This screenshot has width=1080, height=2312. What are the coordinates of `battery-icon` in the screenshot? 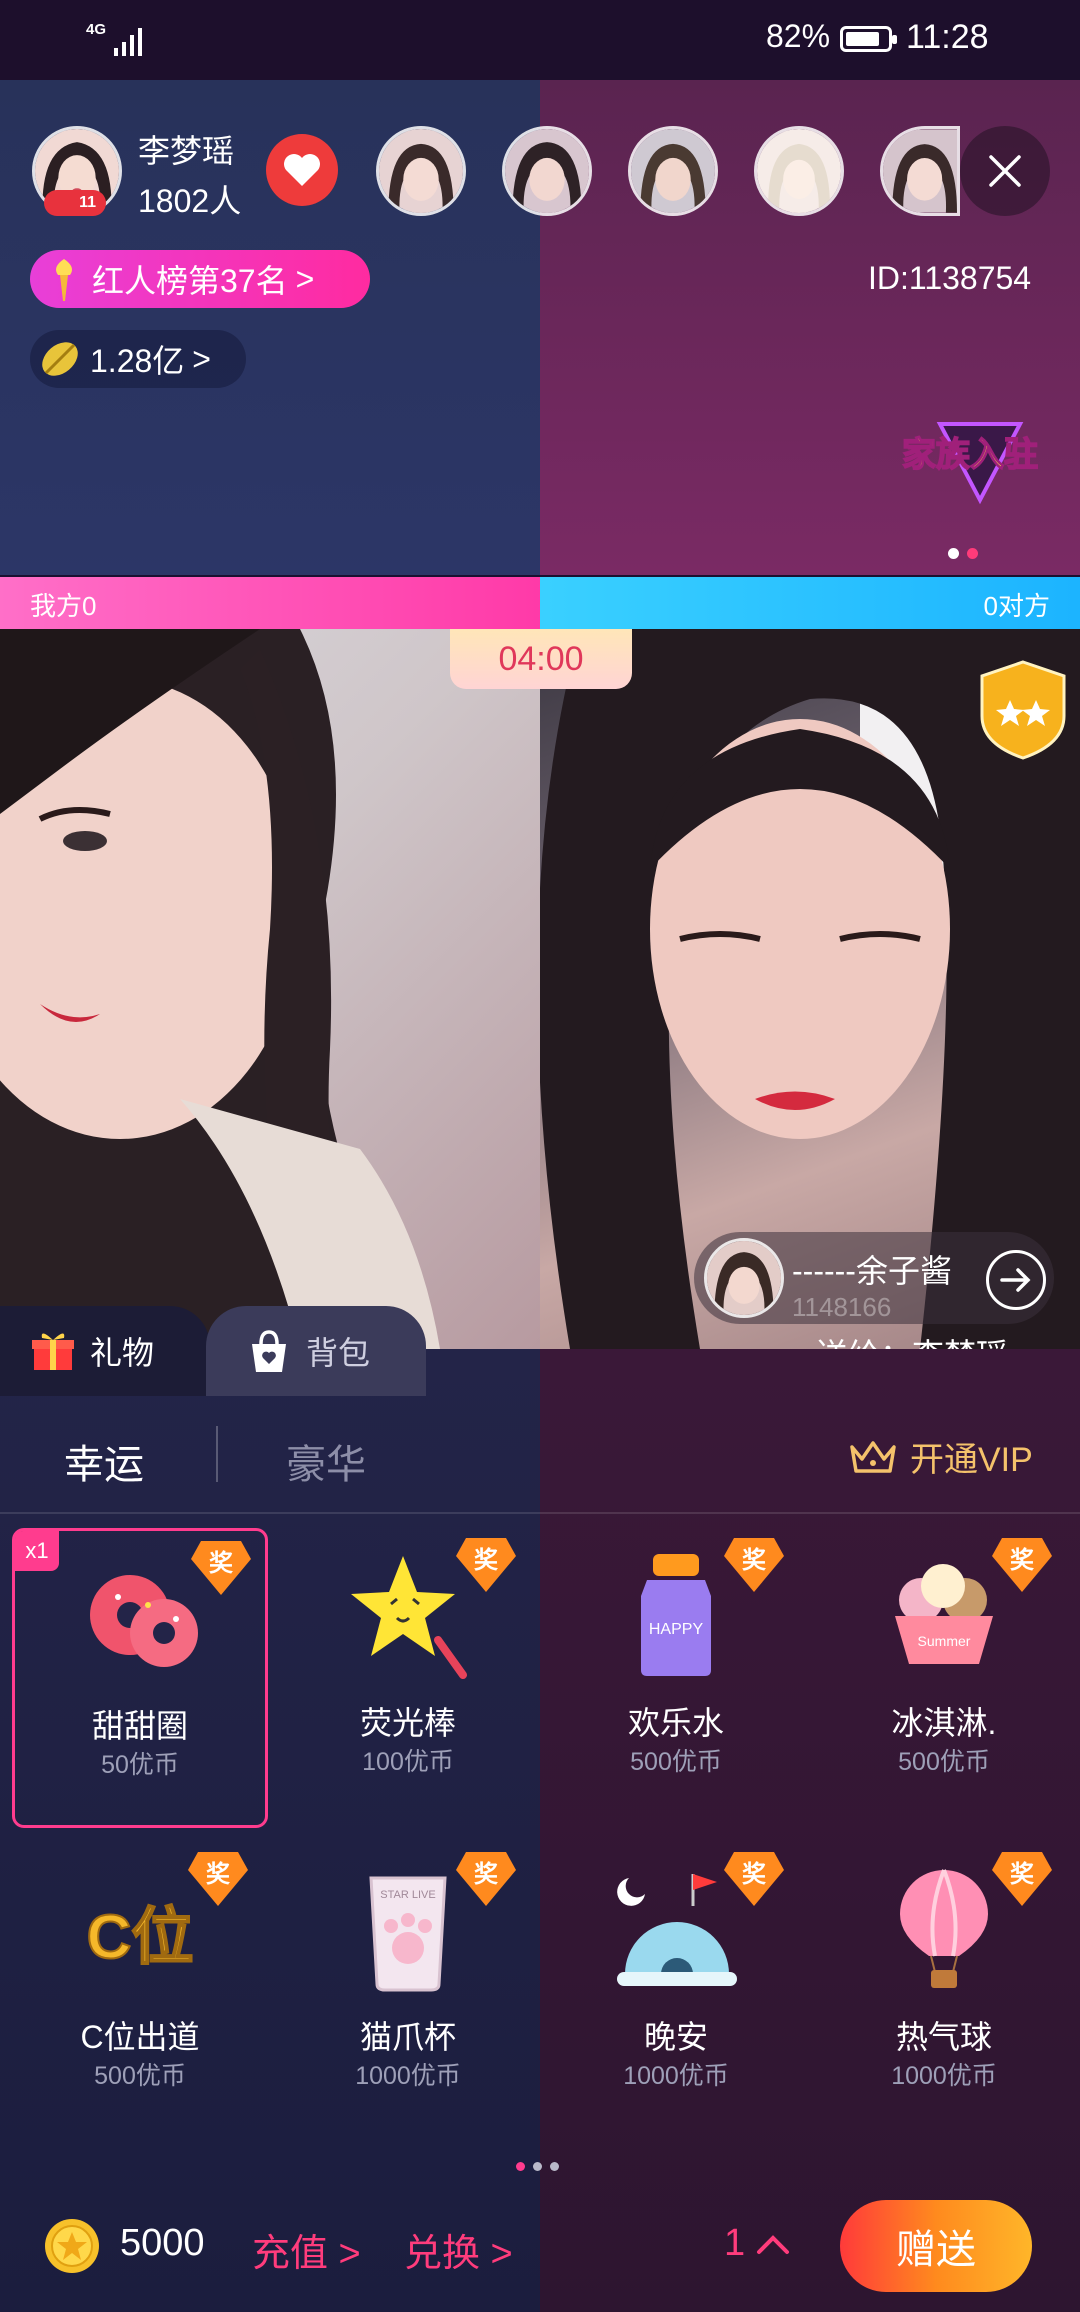 It's located at (868, 39).